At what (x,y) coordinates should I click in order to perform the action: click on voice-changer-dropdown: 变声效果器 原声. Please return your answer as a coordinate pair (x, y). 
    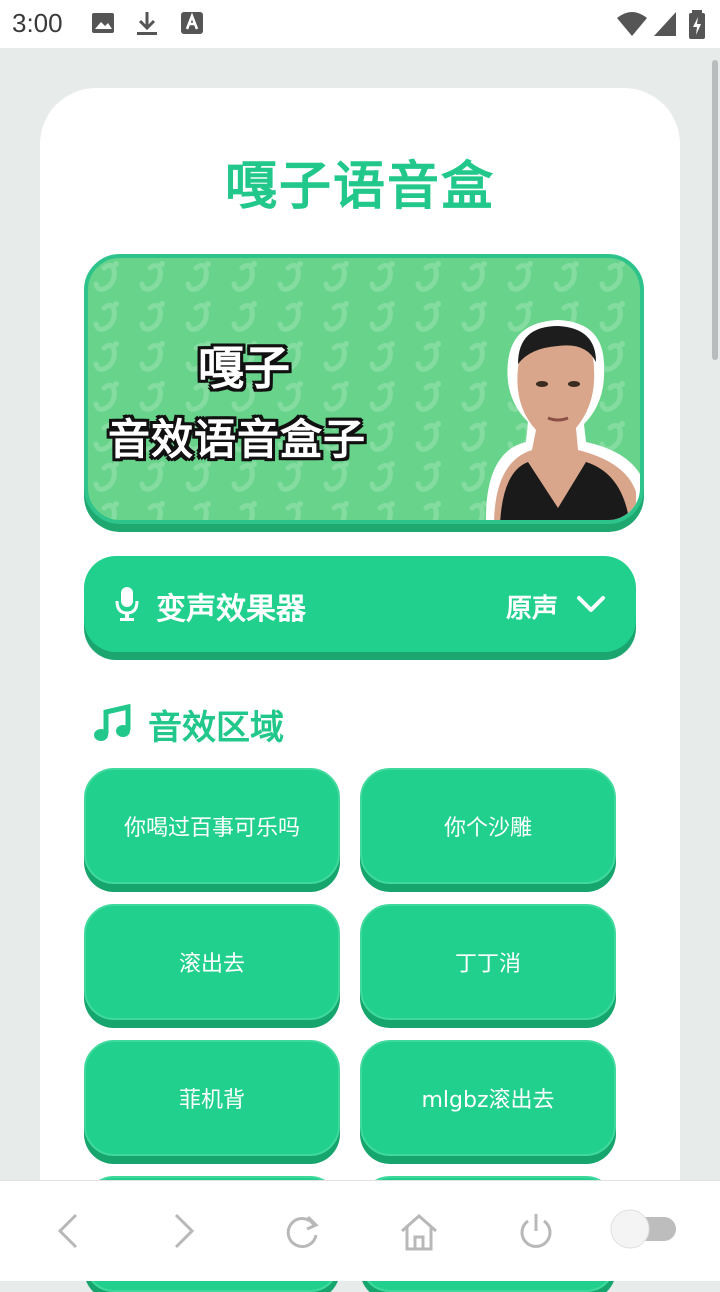
    Looking at the image, I should click on (360, 604).